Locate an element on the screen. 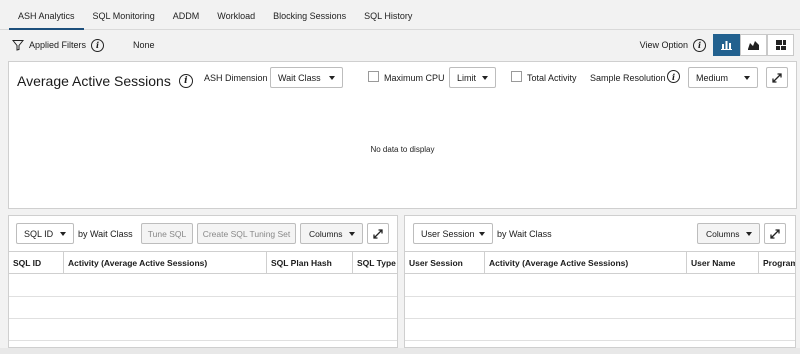 The width and height of the screenshot is (800, 354). tab-blocking-sessions: Blocking Sessions is located at coordinates (309, 15).